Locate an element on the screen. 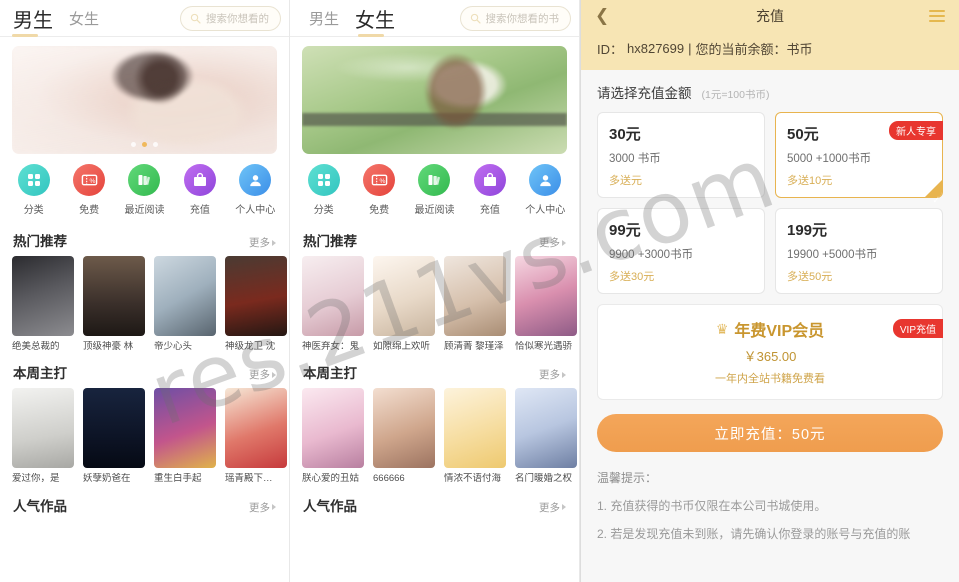 The height and width of the screenshot is (582, 959). book-item: 如隙绵上欢听 is located at coordinates (404, 304).